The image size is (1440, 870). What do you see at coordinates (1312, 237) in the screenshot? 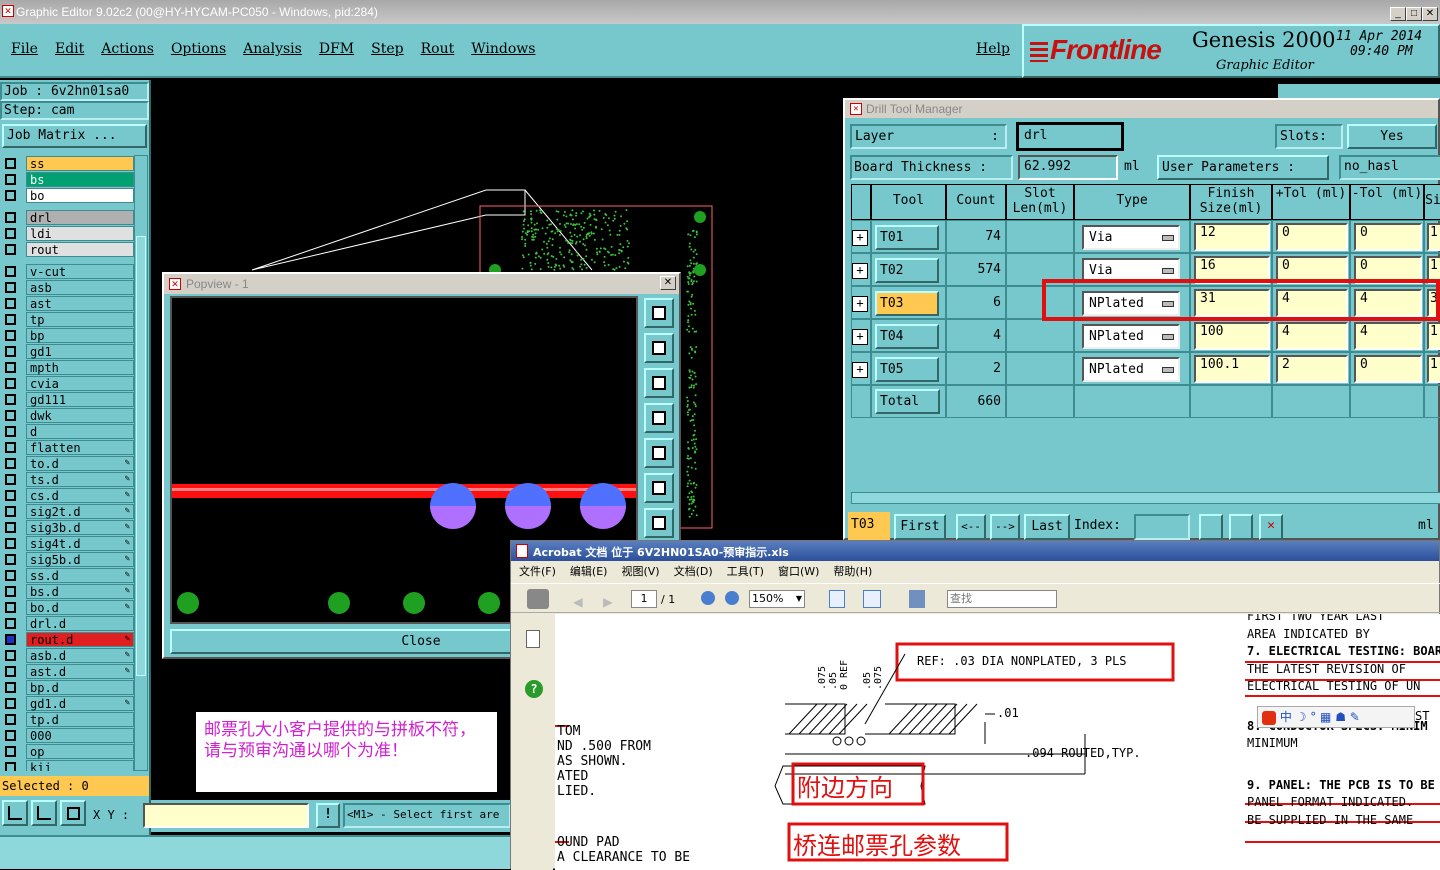
I see `plus-tol-input: 0` at bounding box center [1312, 237].